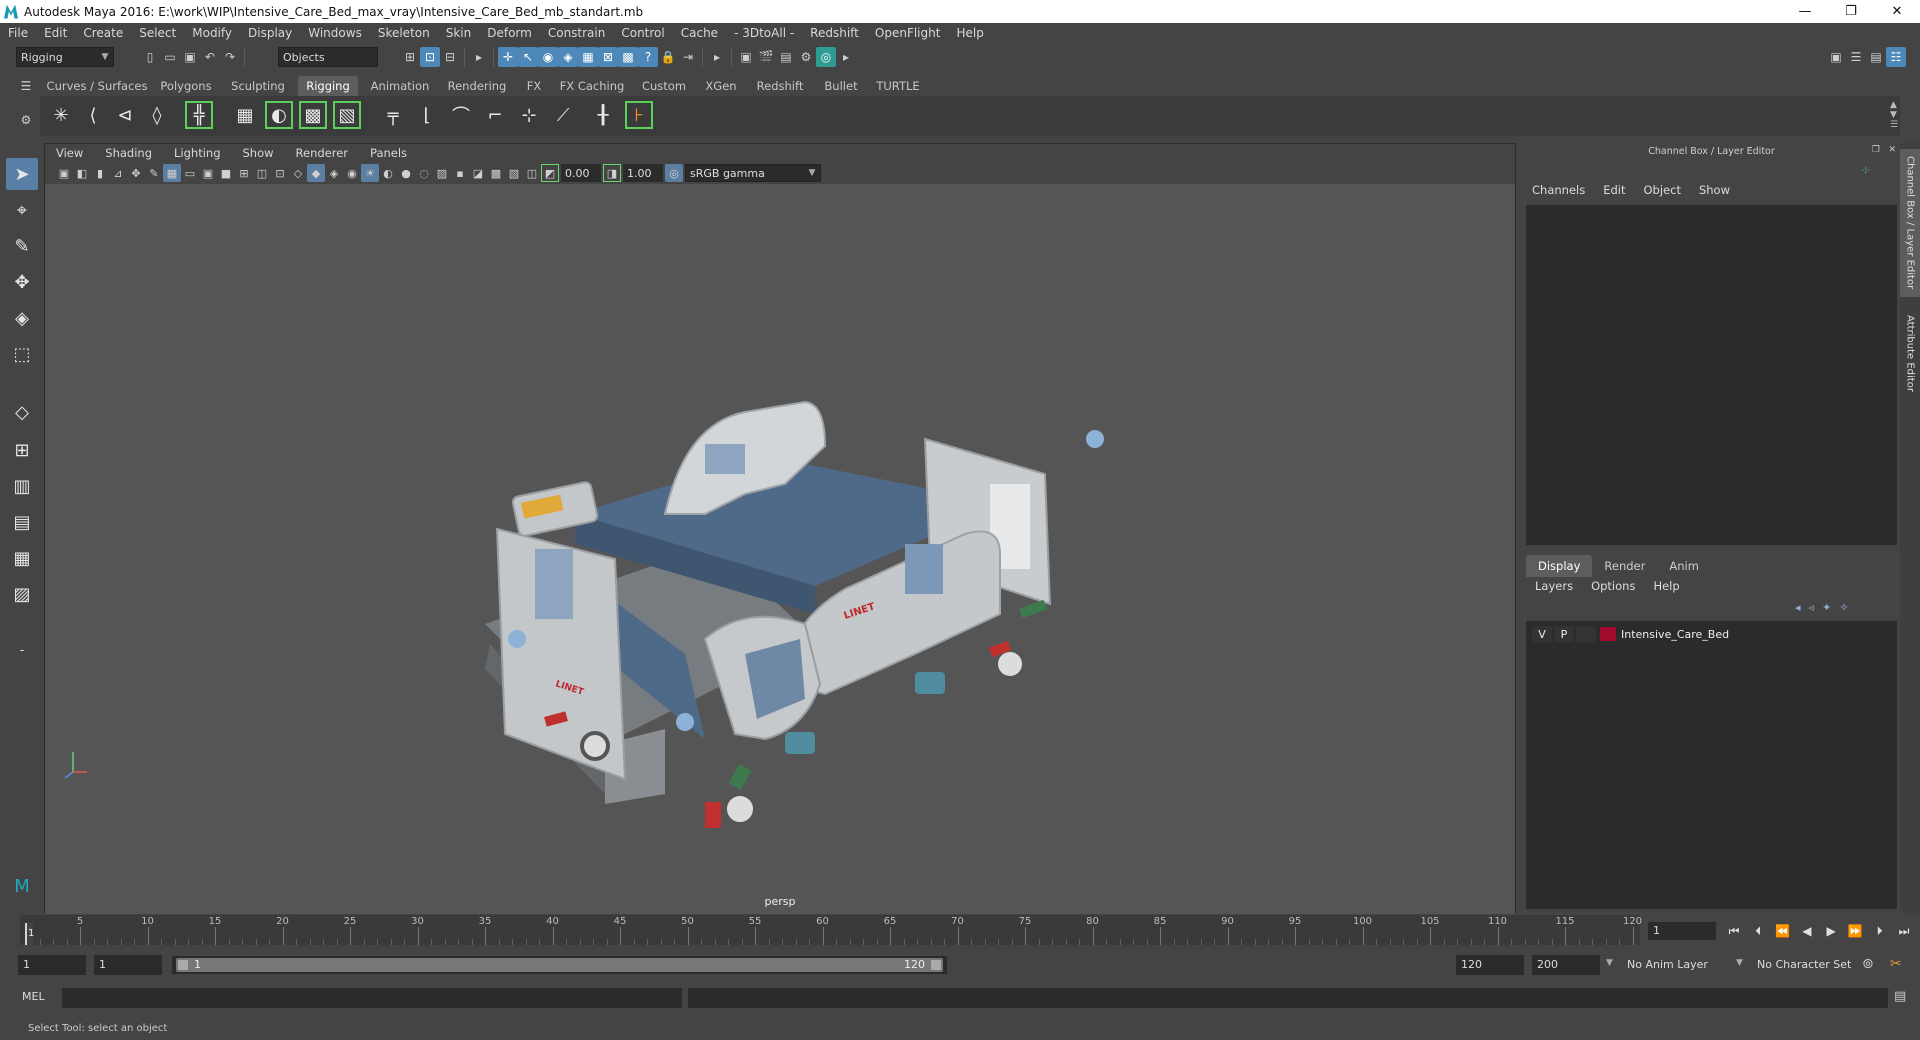 This screenshot has height=1040, width=1920. What do you see at coordinates (352, 173) in the screenshot?
I see `textured-icon: ◉` at bounding box center [352, 173].